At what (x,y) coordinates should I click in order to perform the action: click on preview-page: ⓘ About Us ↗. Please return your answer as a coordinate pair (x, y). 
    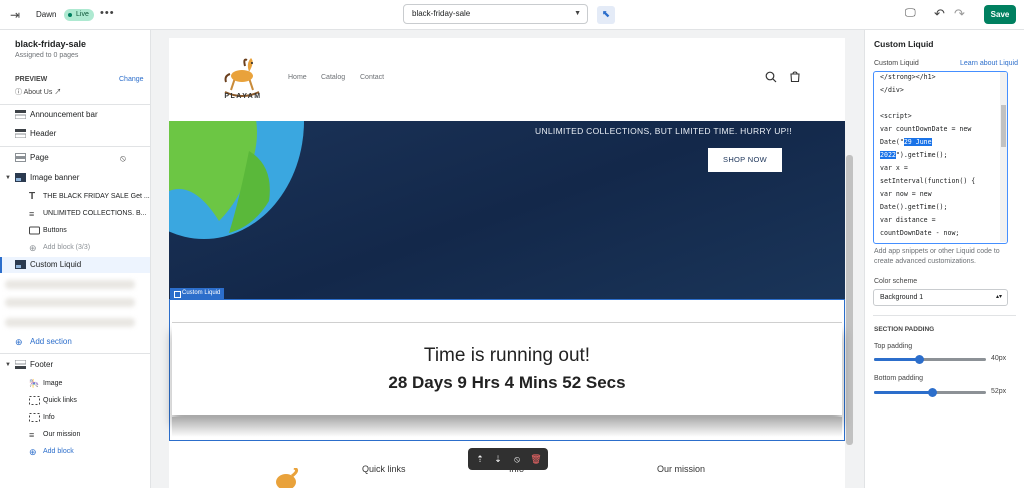
    Looking at the image, I should click on (38, 92).